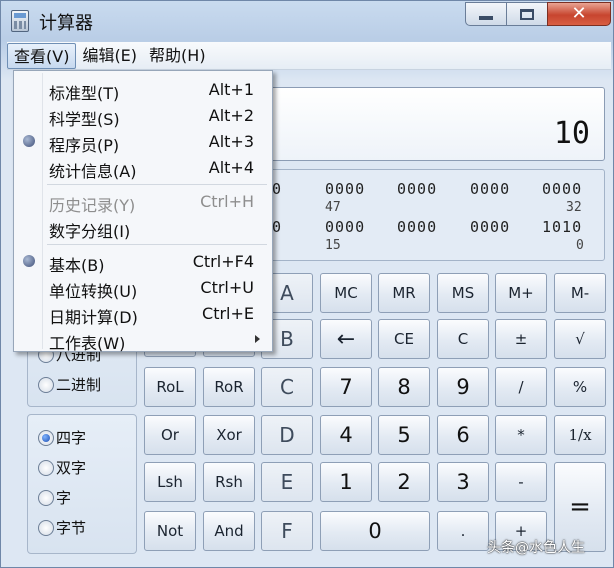  Describe the element at coordinates (287, 531) in the screenshot. I see `hex-f-button: F` at that location.